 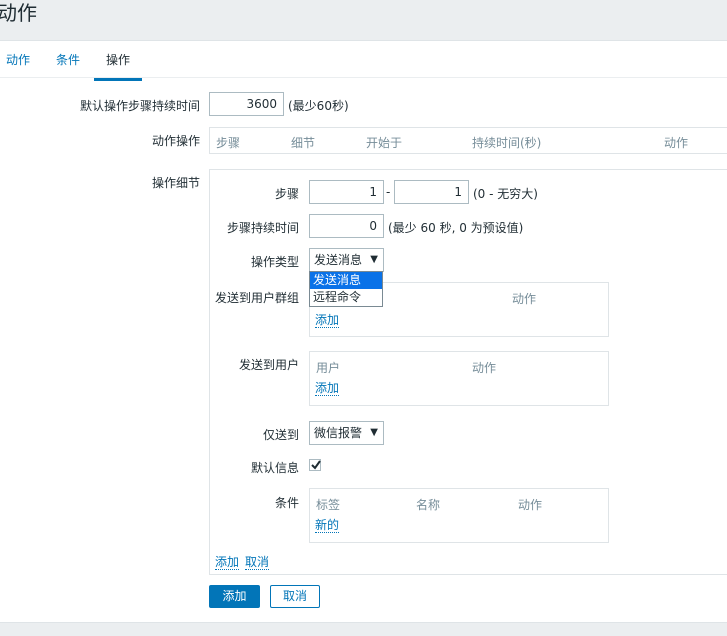 I want to click on op-type-dropdown: 发送消息 远程命令, so click(x=346, y=289).